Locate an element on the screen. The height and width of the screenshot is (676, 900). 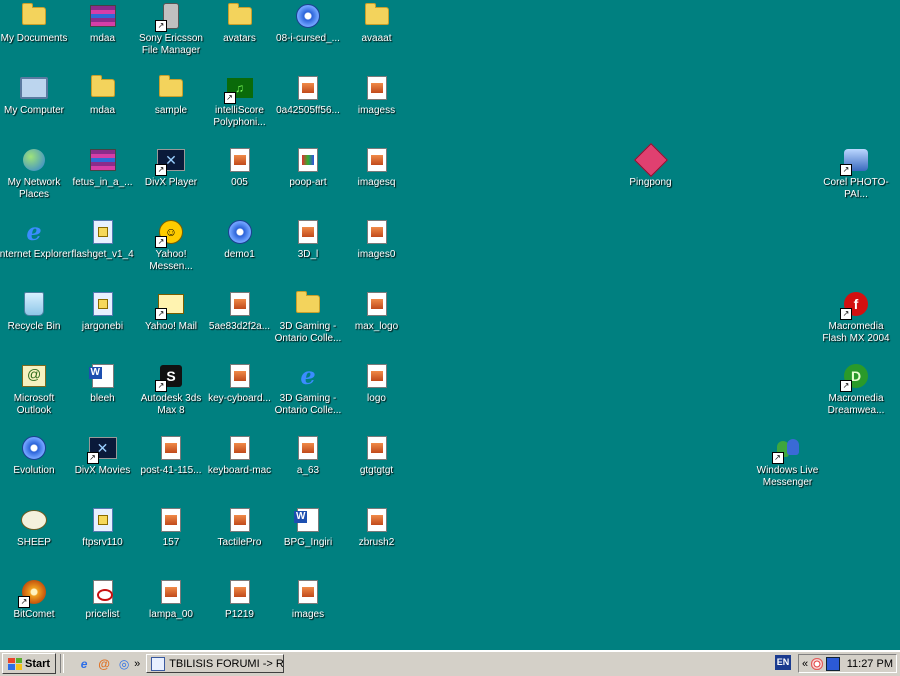
desktop-icon-recycle-bin: Recycle Bin is located at coordinates (34, 322).